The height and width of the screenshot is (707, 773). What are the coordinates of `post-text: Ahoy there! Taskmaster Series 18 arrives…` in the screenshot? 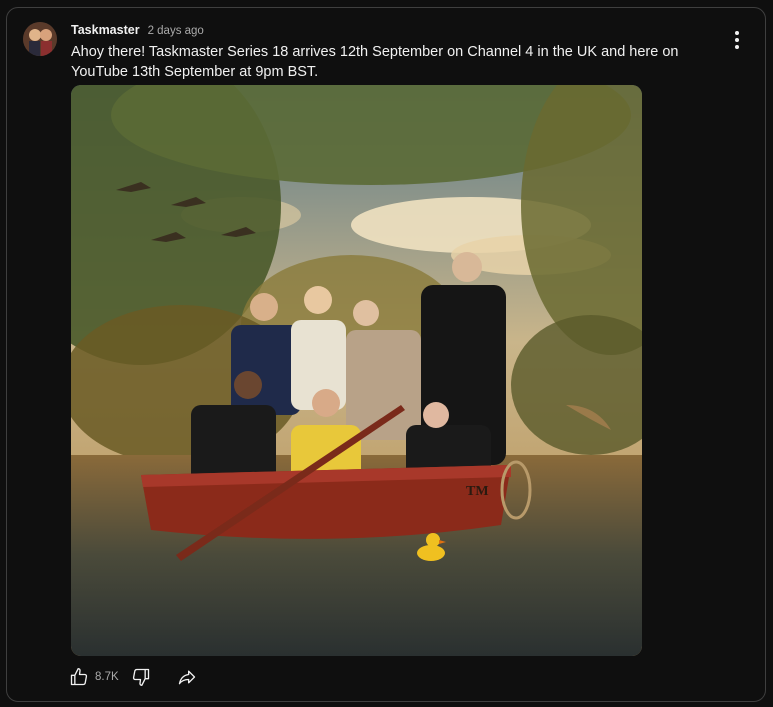 It's located at (375, 62).